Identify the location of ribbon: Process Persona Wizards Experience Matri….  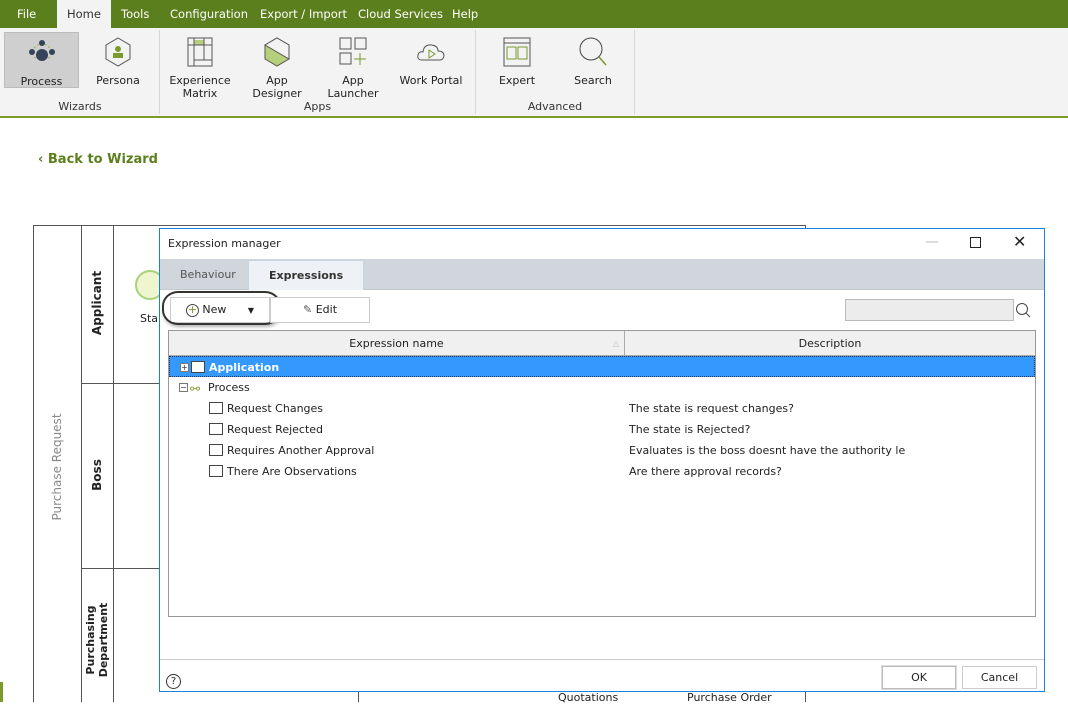
(534, 73).